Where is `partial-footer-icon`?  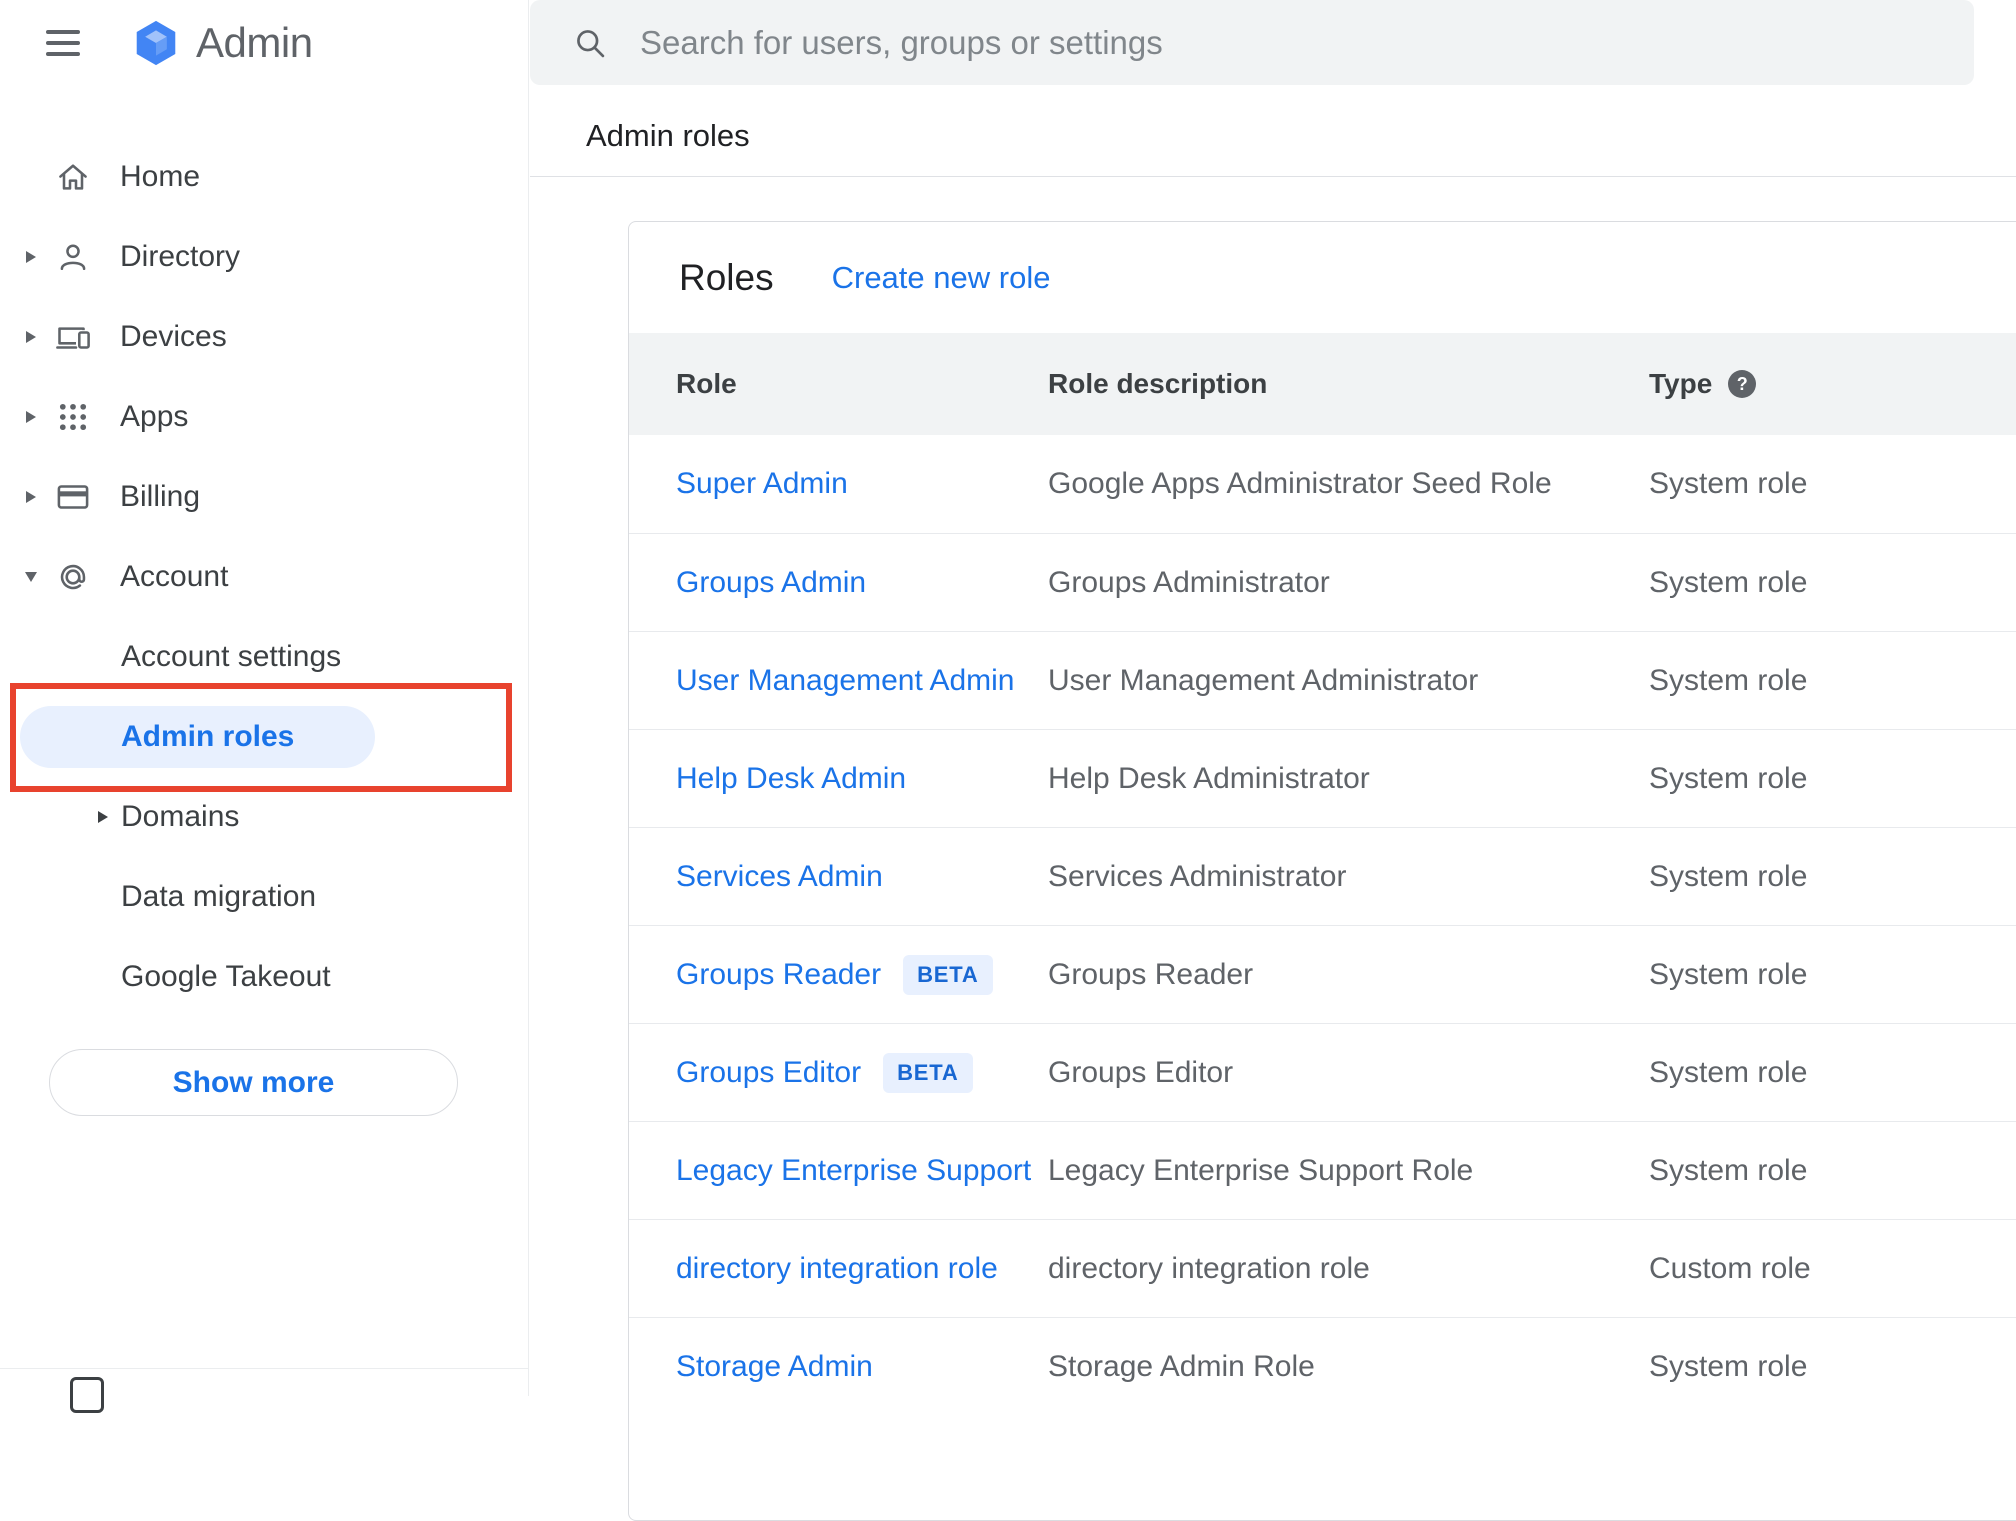
partial-footer-icon is located at coordinates (87, 1395).